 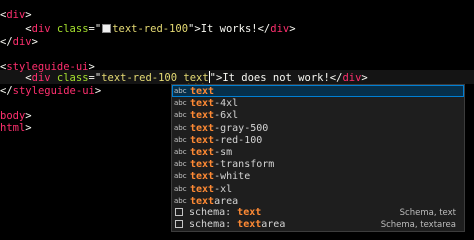 I want to click on suggestion-detail: Schema, text, so click(x=427, y=212).